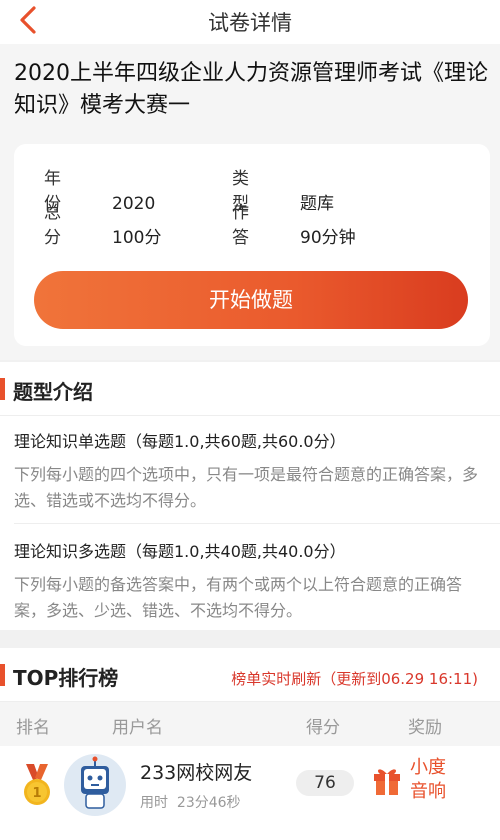 The width and height of the screenshot is (500, 840). Describe the element at coordinates (294, 223) in the screenshot. I see `info-time: 作答 90分钟` at that location.